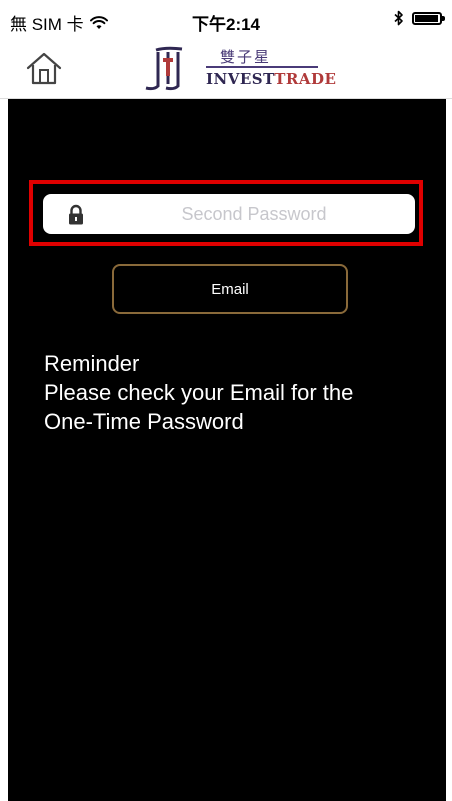 The image size is (452, 801). Describe the element at coordinates (239, 69) in the screenshot. I see `investrade-logo: 雙子星 INVESTTRADE` at that location.